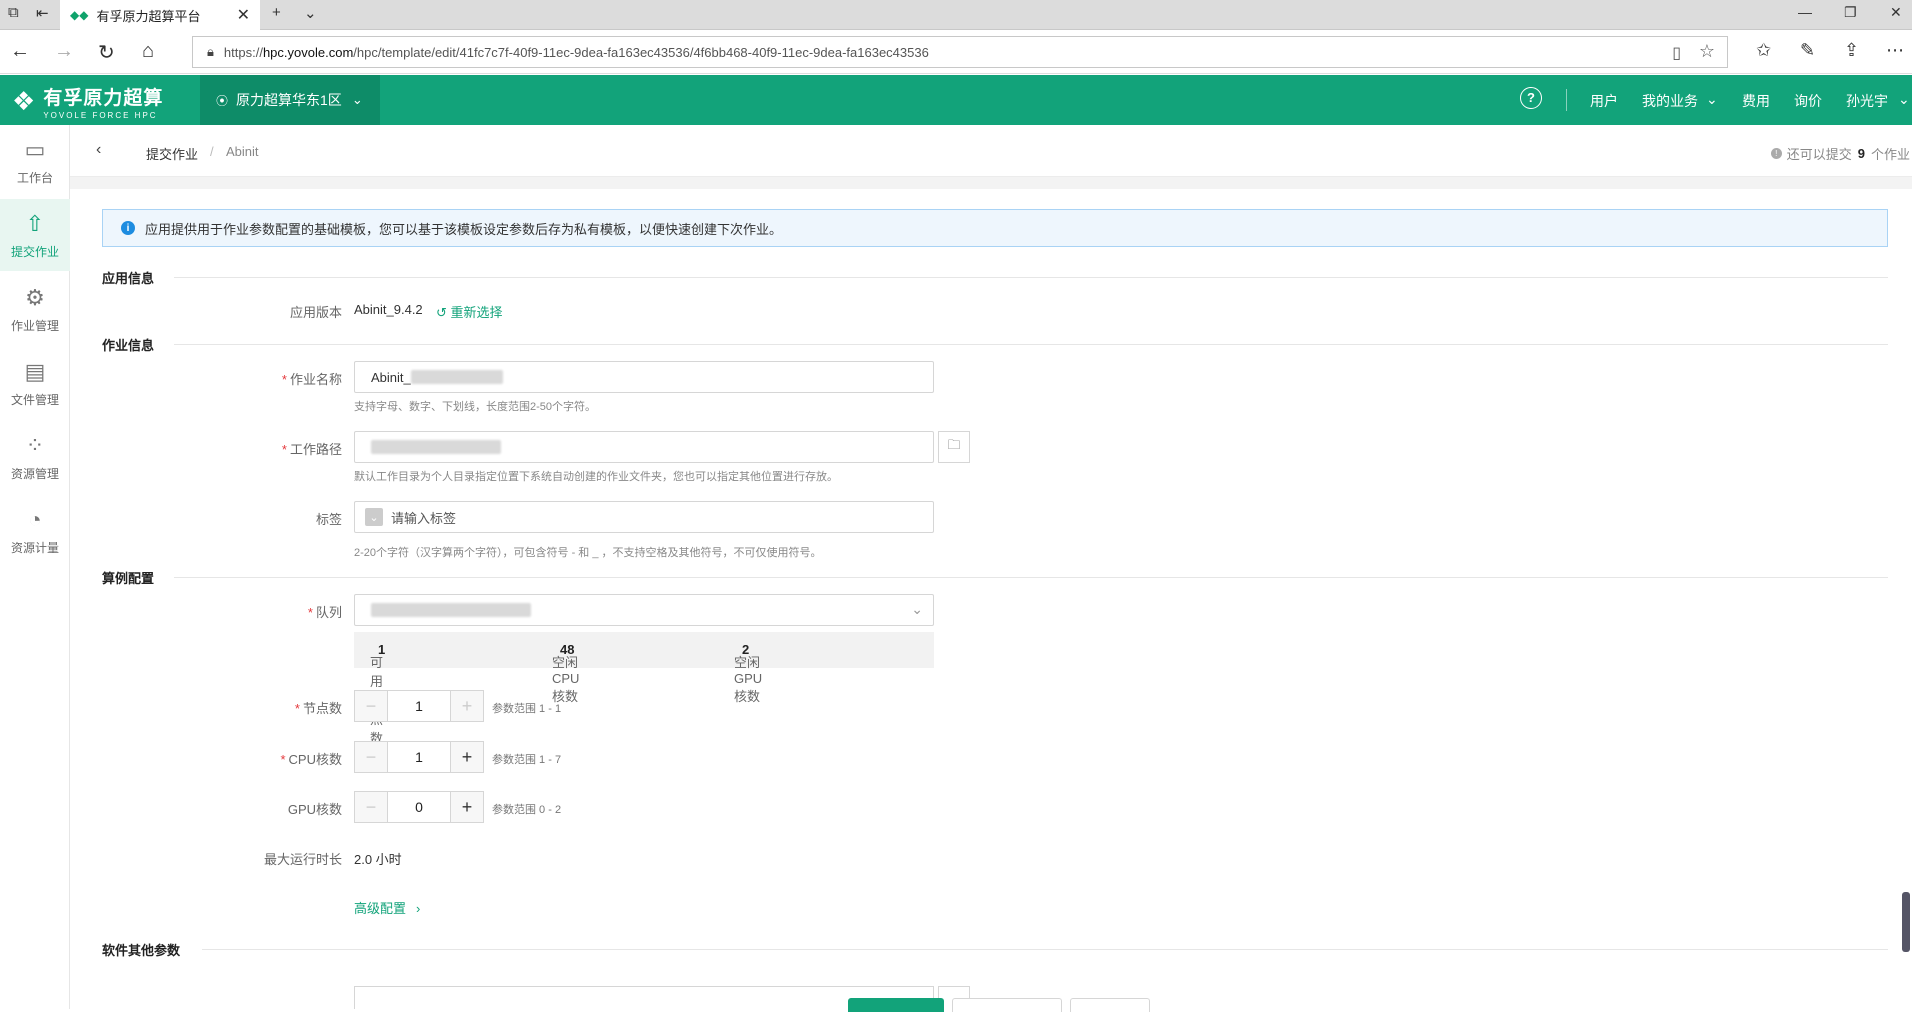  What do you see at coordinates (34, 399) in the screenshot?
I see `sidebar-item-label: 文件管理` at bounding box center [34, 399].